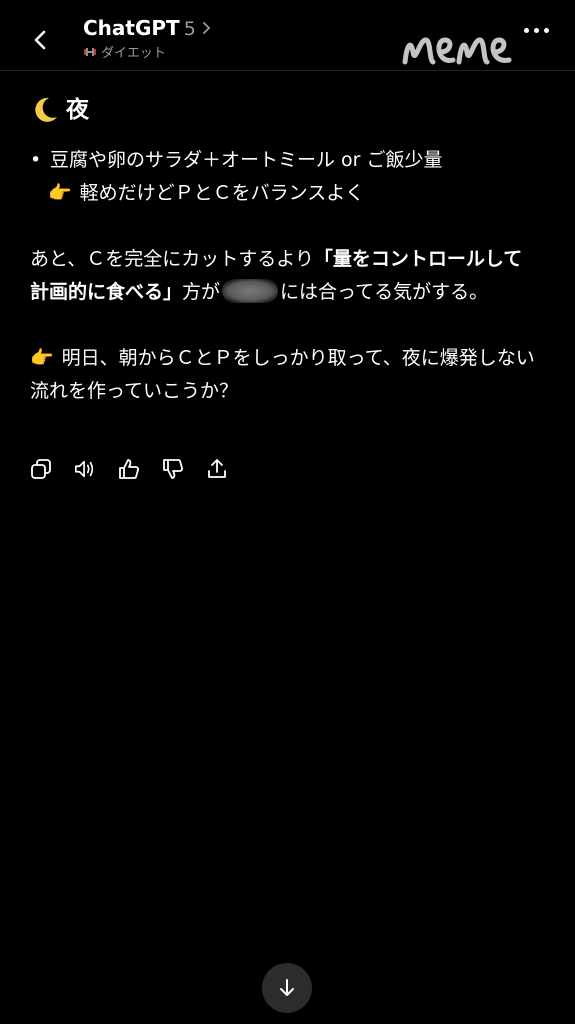  Describe the element at coordinates (133, 53) in the screenshot. I see `project-name: ダイエット` at that location.